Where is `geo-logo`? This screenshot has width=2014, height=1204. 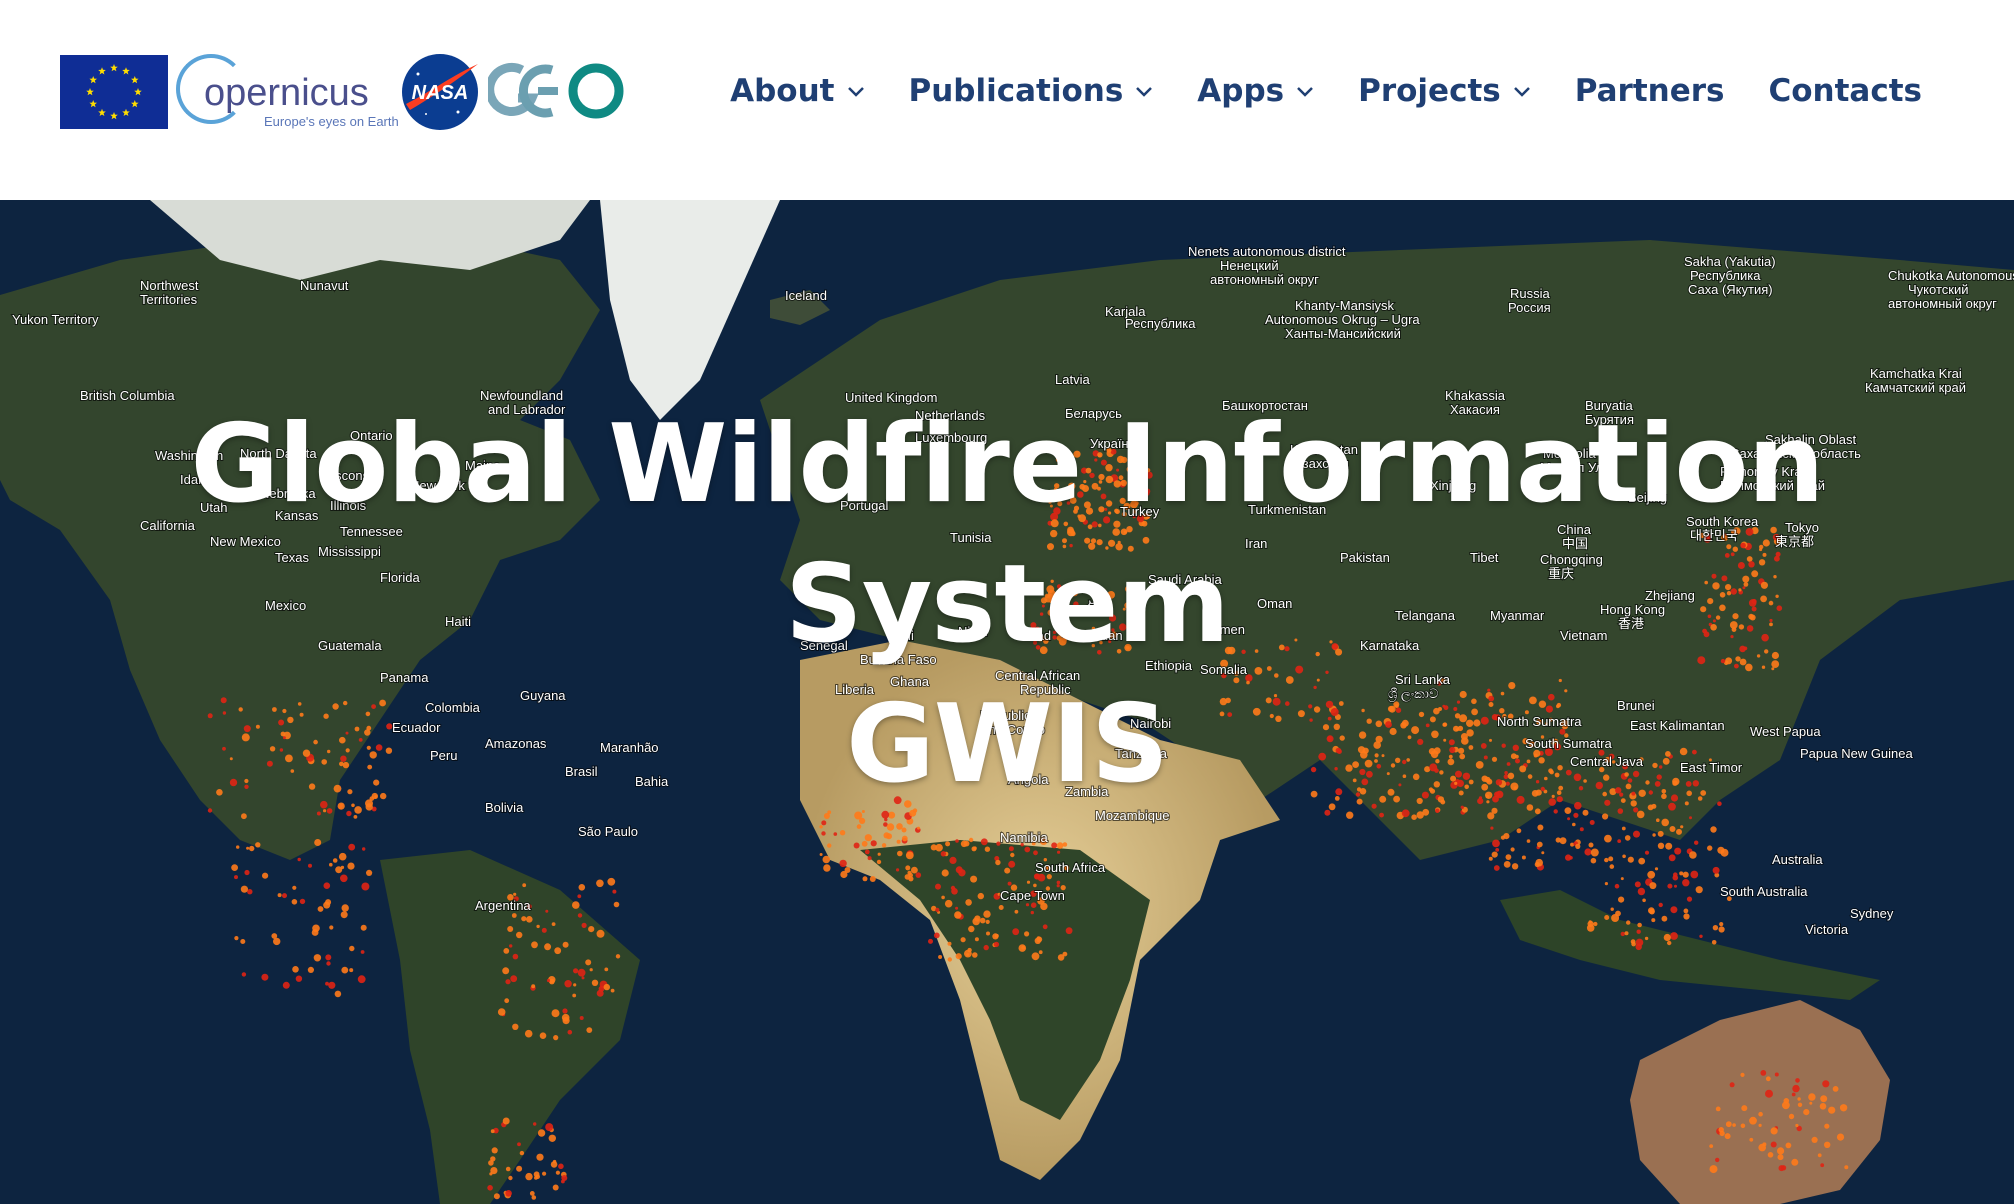 geo-logo is located at coordinates (556, 91).